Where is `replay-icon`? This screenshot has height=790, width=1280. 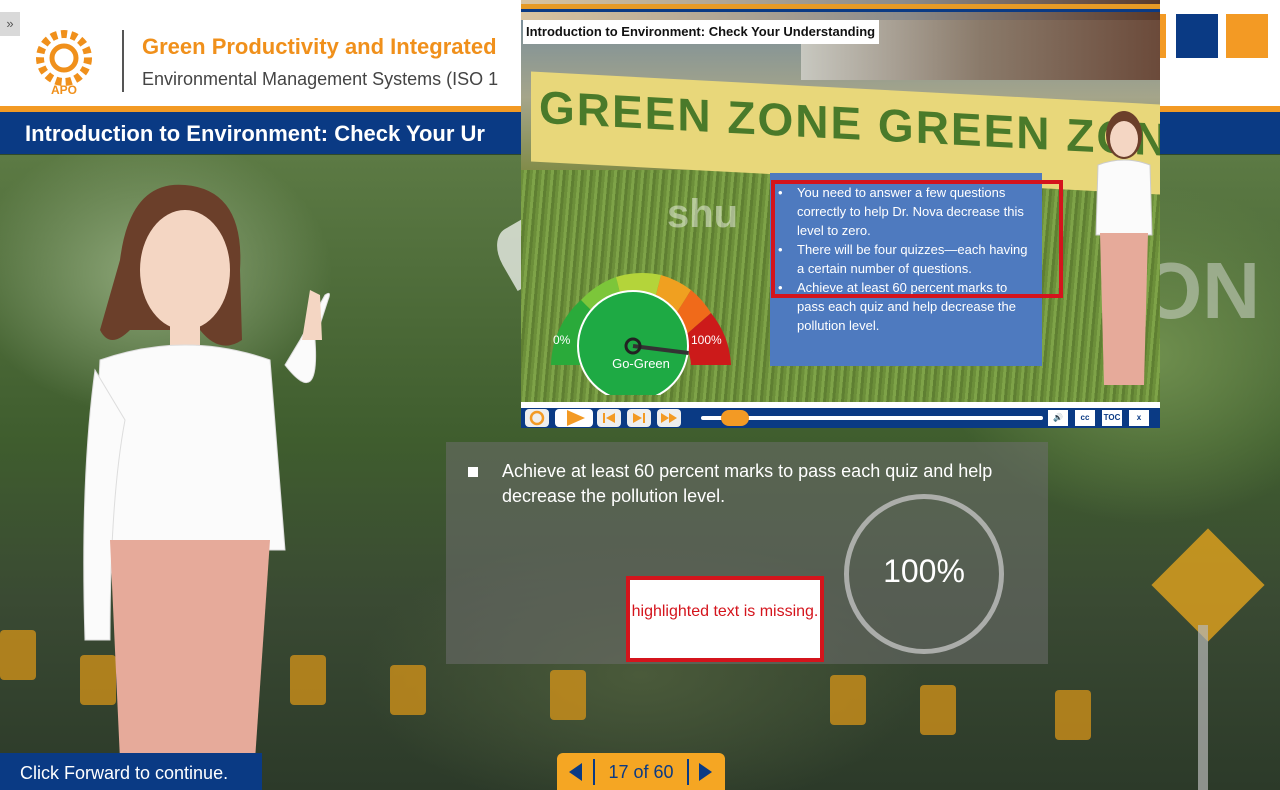
replay-icon is located at coordinates (537, 418).